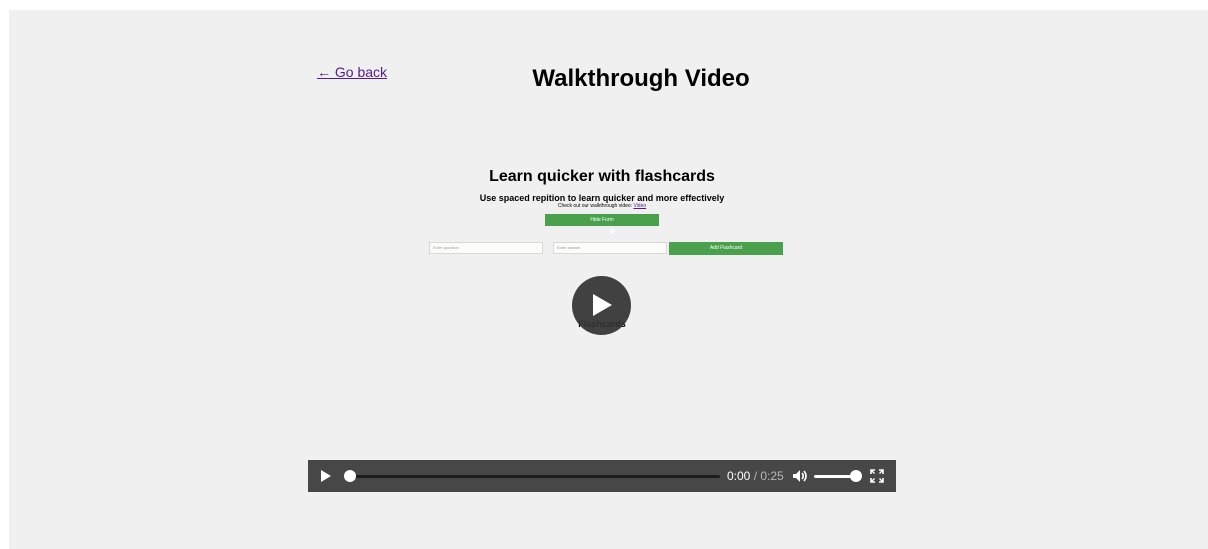 This screenshot has width=1208, height=549. I want to click on current-time: 0:00, so click(739, 476).